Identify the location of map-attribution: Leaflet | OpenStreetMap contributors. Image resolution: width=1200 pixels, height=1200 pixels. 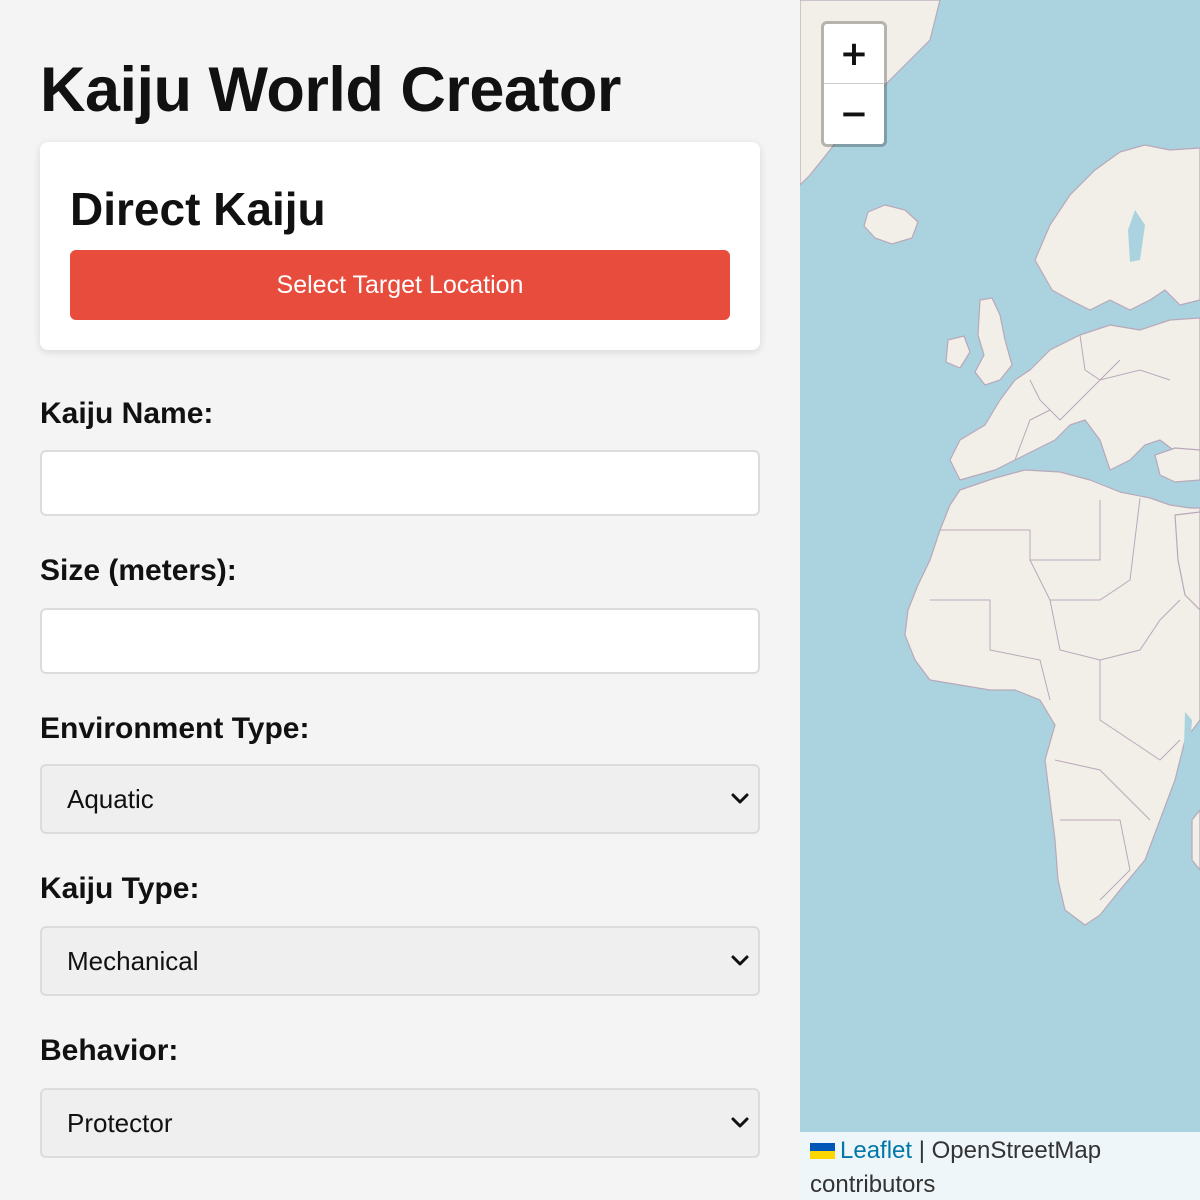
(1000, 1166).